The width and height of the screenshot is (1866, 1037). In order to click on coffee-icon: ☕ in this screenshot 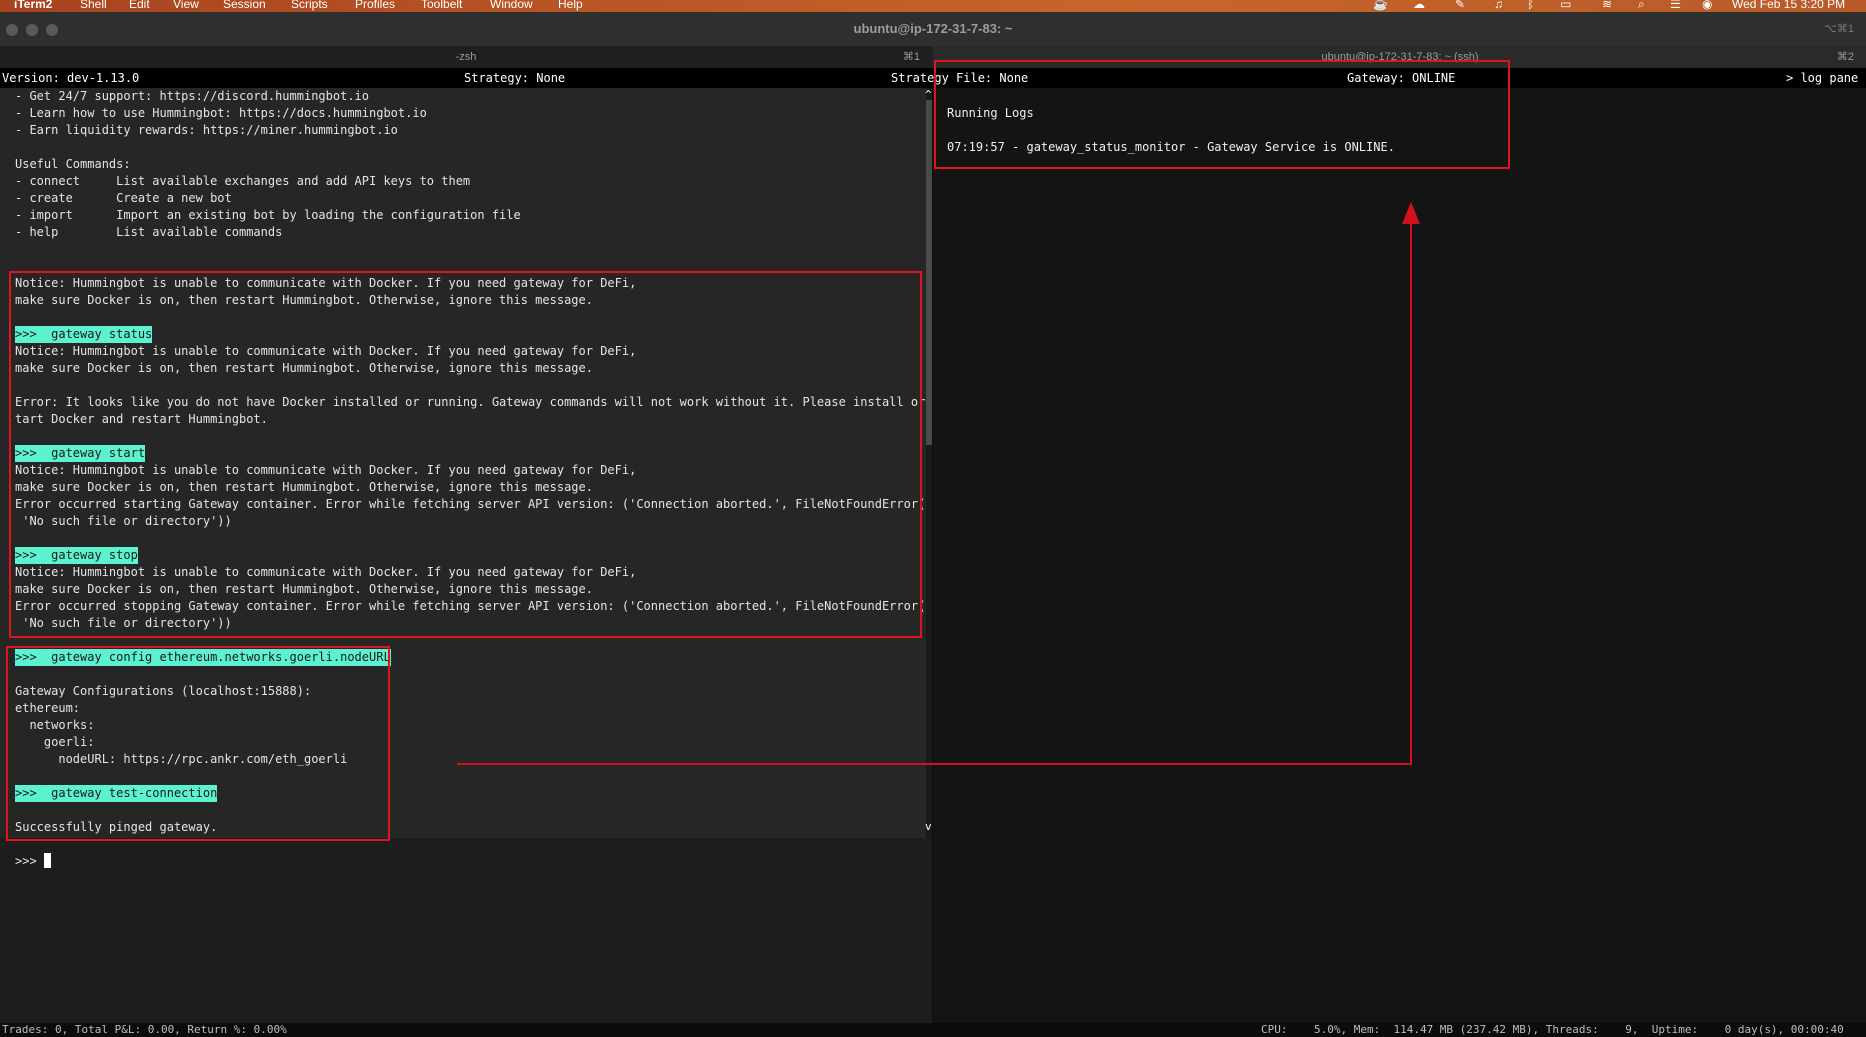, I will do `click(1380, 5)`.